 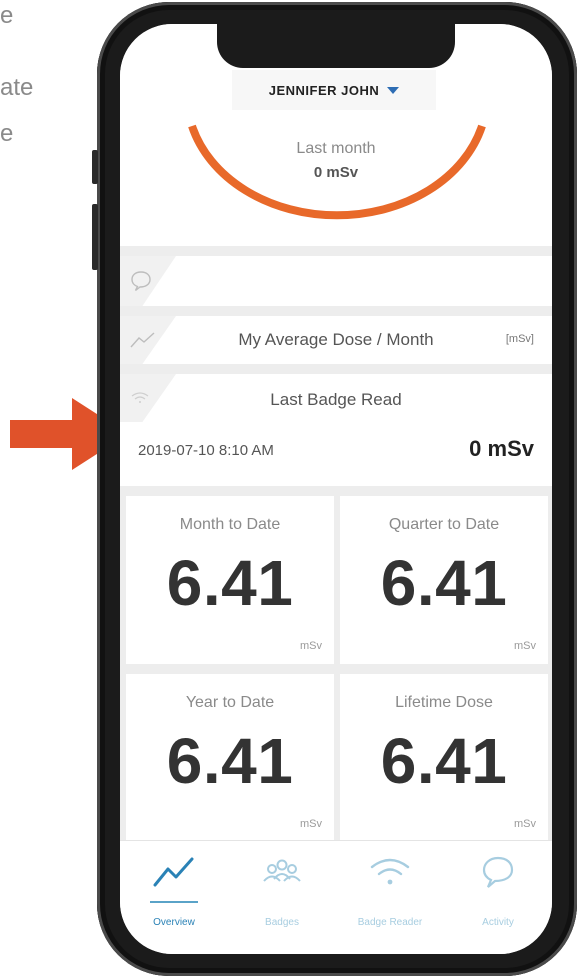 I want to click on user-name: JENNIFER JOHN, so click(x=324, y=90).